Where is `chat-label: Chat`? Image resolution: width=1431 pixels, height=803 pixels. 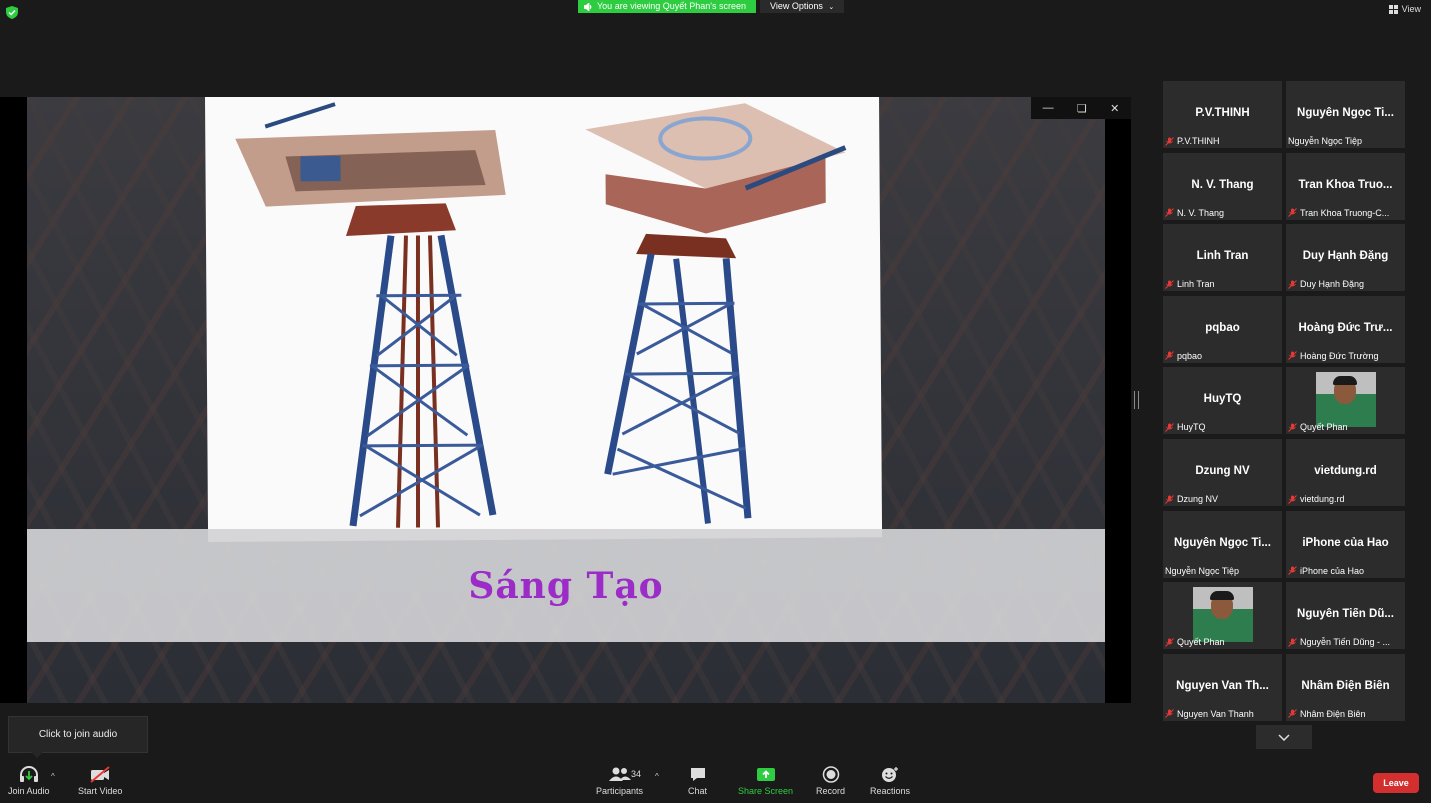 chat-label: Chat is located at coordinates (698, 791).